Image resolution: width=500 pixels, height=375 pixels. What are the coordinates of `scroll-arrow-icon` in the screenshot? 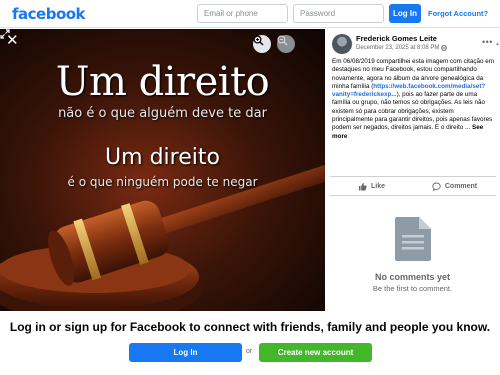 It's located at (497, 44).